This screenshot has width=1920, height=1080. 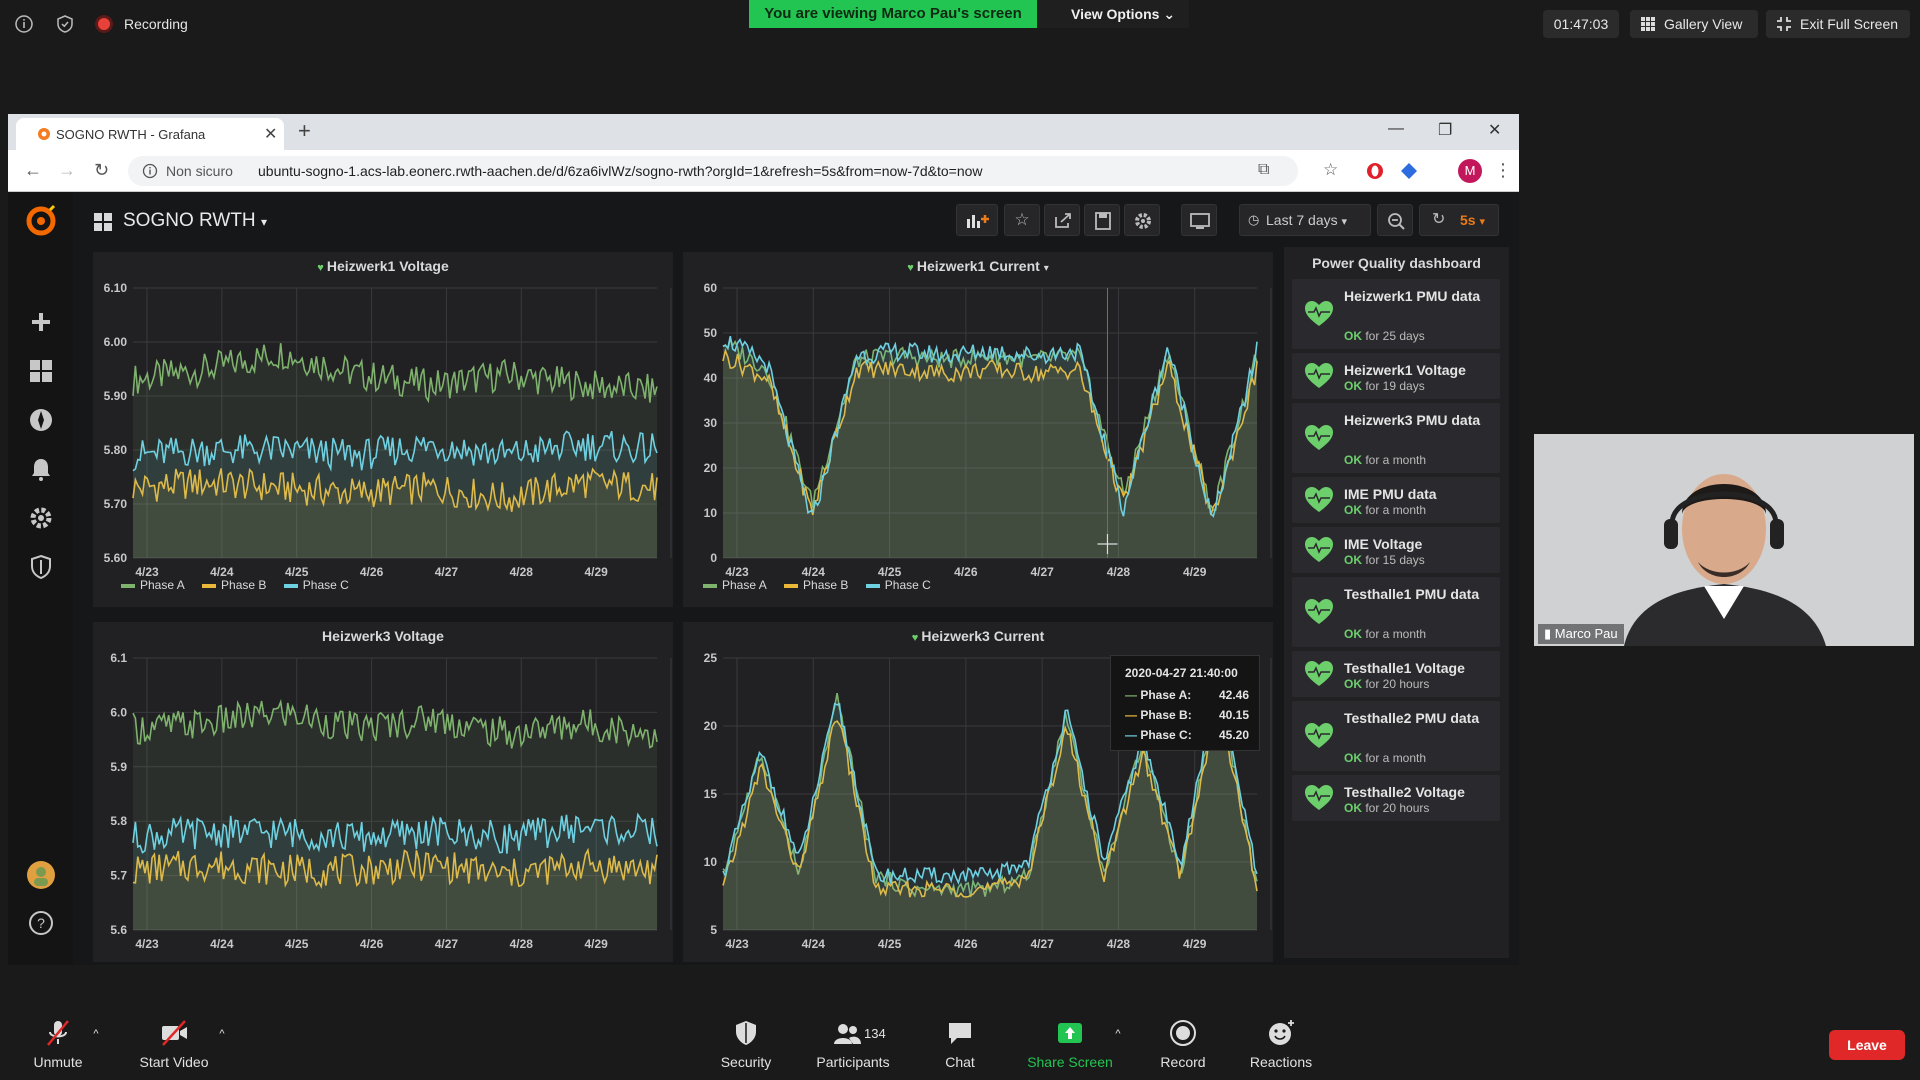 I want to click on leave-button: Leave, so click(x=1867, y=1045).